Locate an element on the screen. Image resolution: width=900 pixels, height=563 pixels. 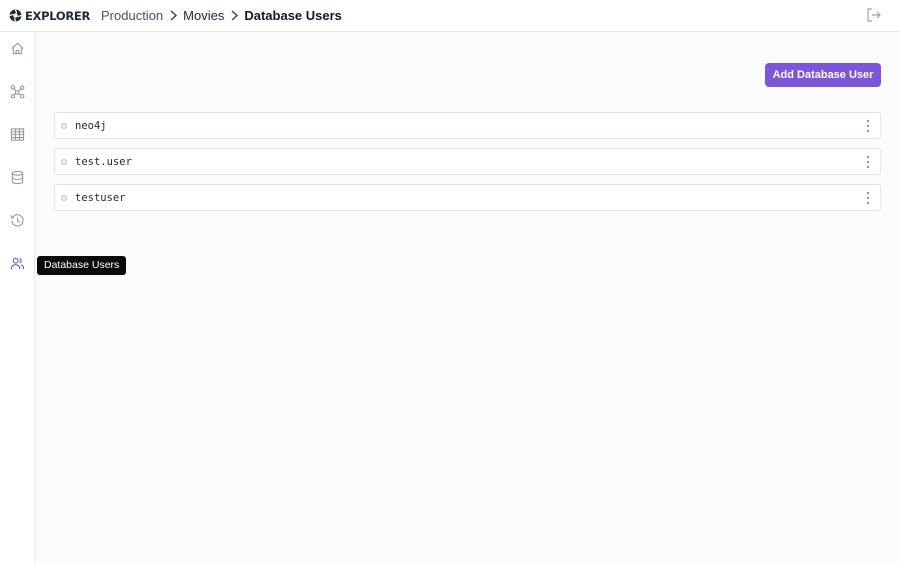
sidebar-item-database-users is located at coordinates (17, 263).